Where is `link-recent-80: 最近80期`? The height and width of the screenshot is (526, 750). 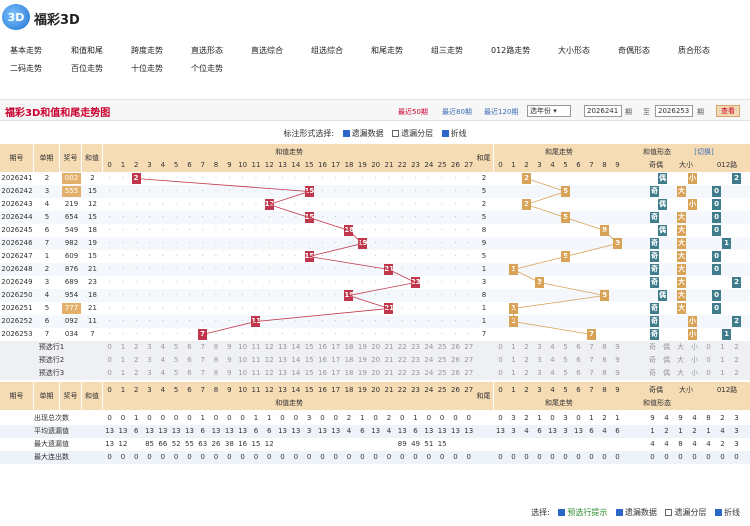
link-recent-80: 最近80期 is located at coordinates (457, 112).